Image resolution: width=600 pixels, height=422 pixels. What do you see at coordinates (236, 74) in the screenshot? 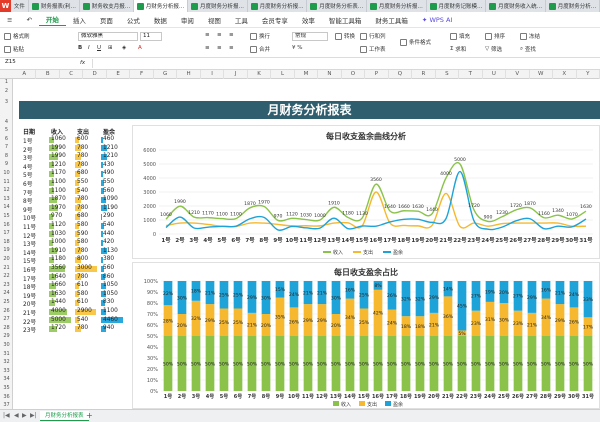
I see `column-header: J` at bounding box center [236, 74].